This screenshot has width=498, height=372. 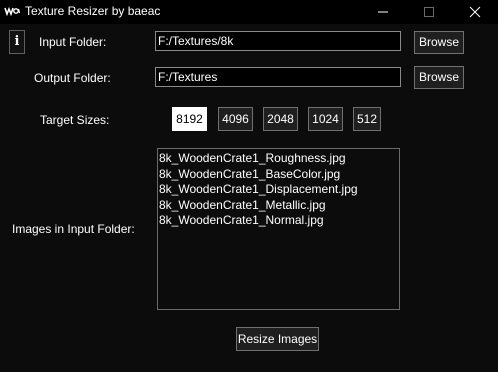 I want to click on list-item: 8k_WoodenCrate1_Displacement.jpg, so click(x=278, y=190).